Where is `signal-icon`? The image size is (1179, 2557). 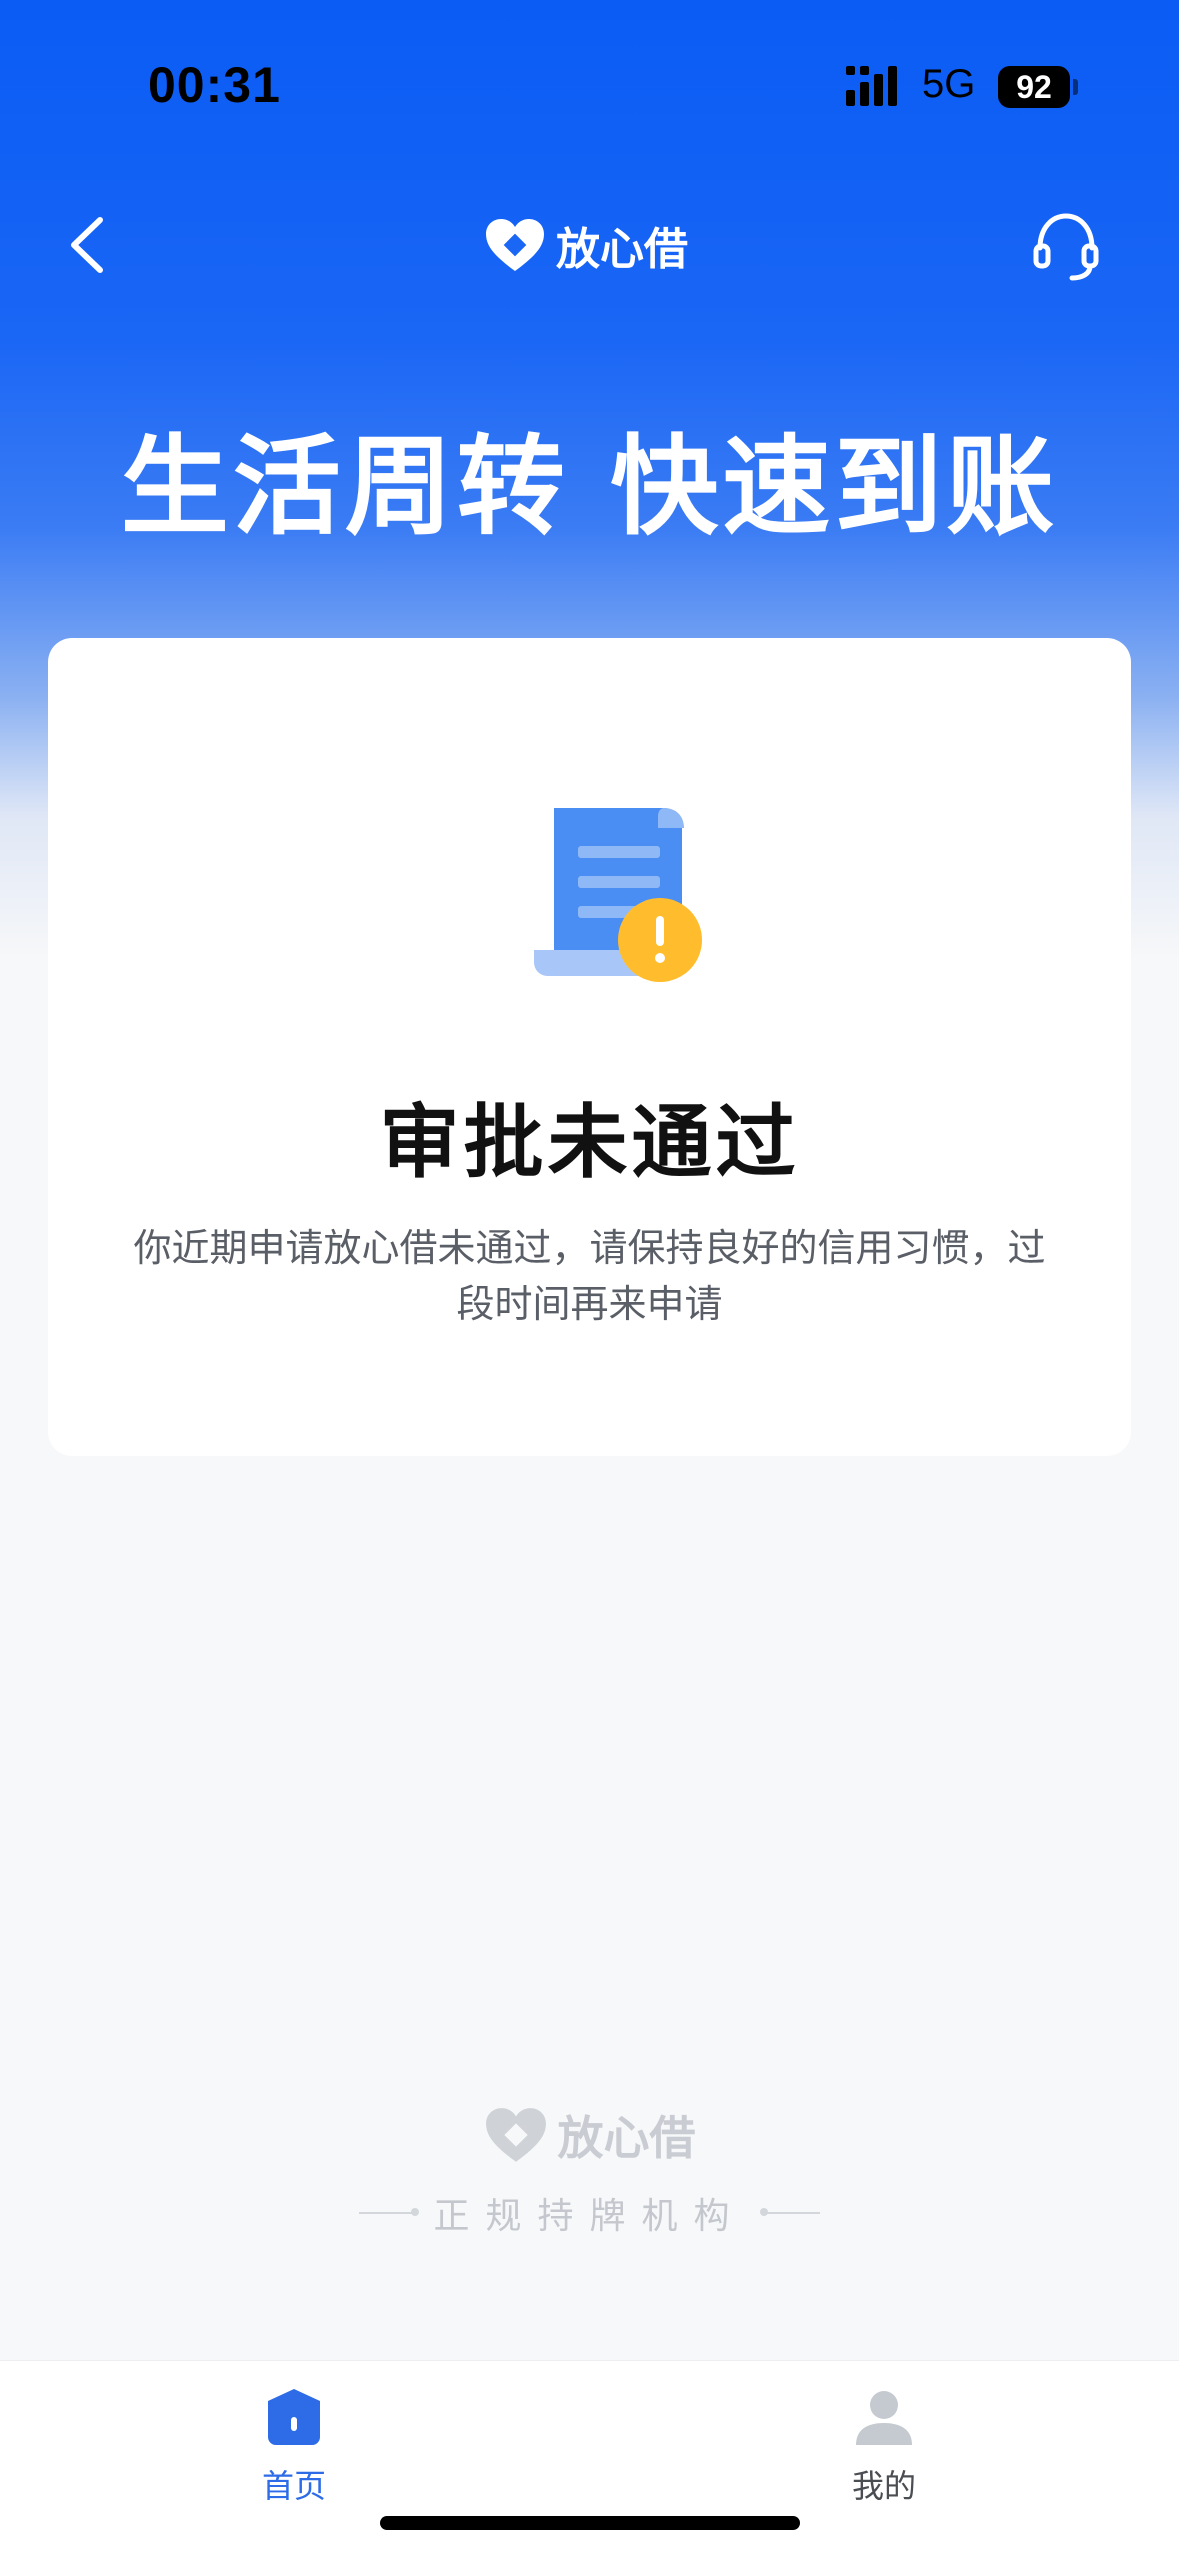 signal-icon is located at coordinates (871, 86).